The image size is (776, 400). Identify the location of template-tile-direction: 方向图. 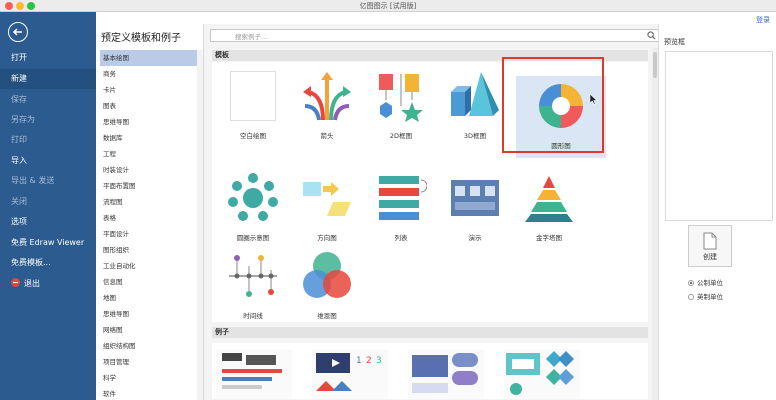
(327, 207).